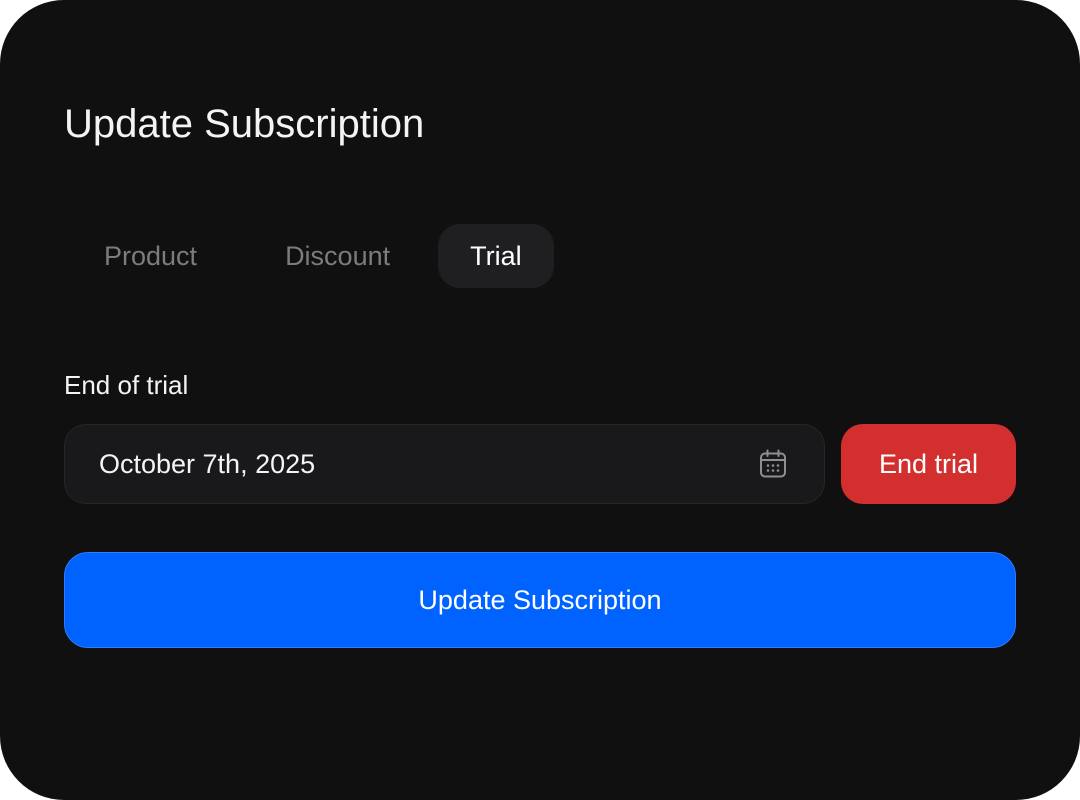 The image size is (1080, 800). What do you see at coordinates (496, 256) in the screenshot?
I see `tab-trial: Trial` at bounding box center [496, 256].